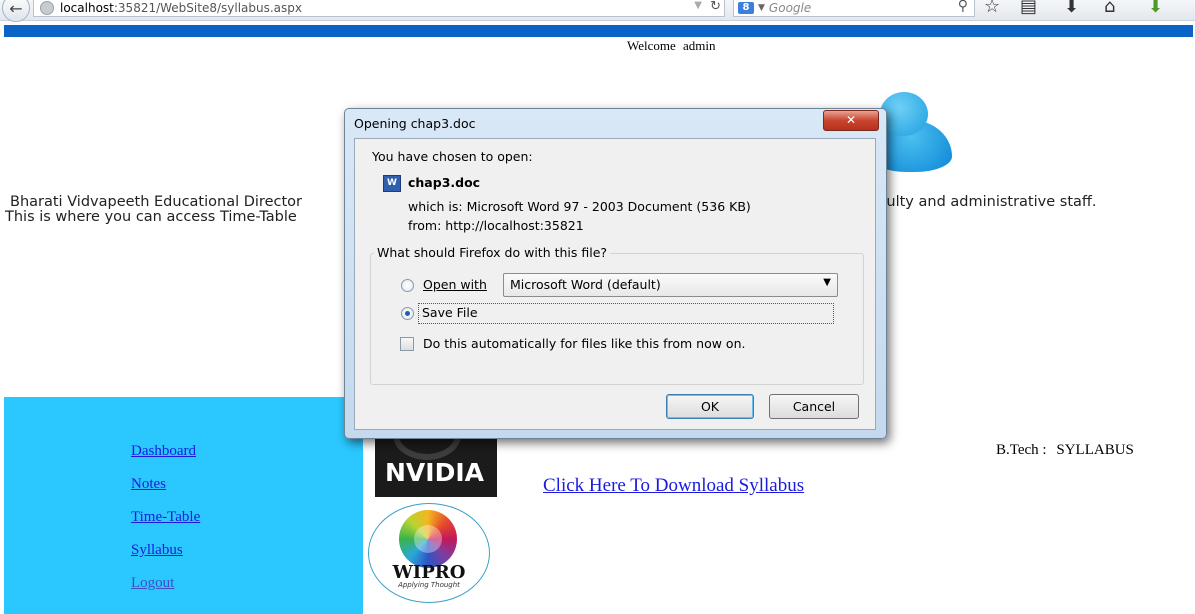 This screenshot has height=614, width=1195. Describe the element at coordinates (163, 451) in the screenshot. I see `sidebar-item-dashboard: Dashboard` at that location.